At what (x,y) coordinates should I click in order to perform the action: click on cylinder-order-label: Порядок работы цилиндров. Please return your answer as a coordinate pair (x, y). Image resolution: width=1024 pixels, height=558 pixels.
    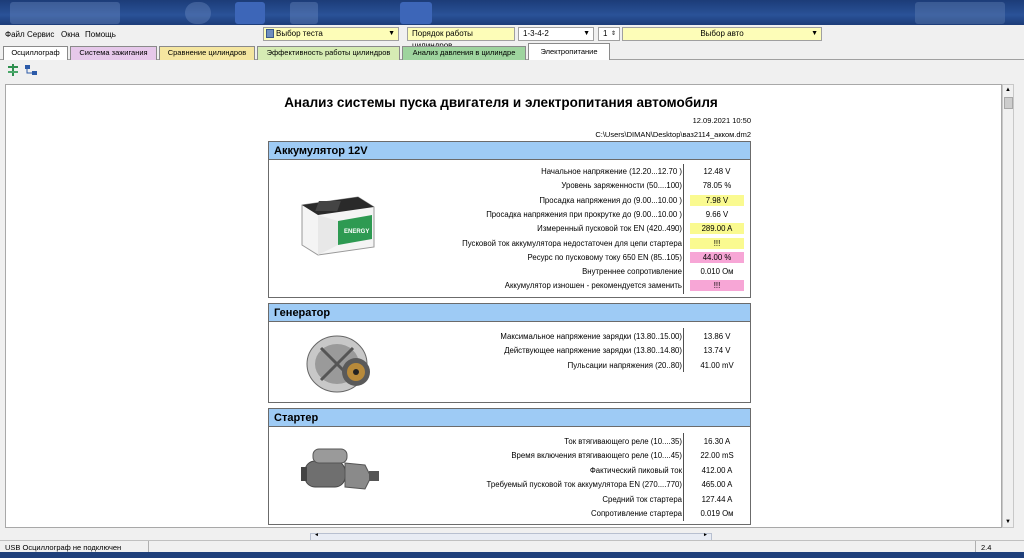
    Looking at the image, I should click on (461, 38).